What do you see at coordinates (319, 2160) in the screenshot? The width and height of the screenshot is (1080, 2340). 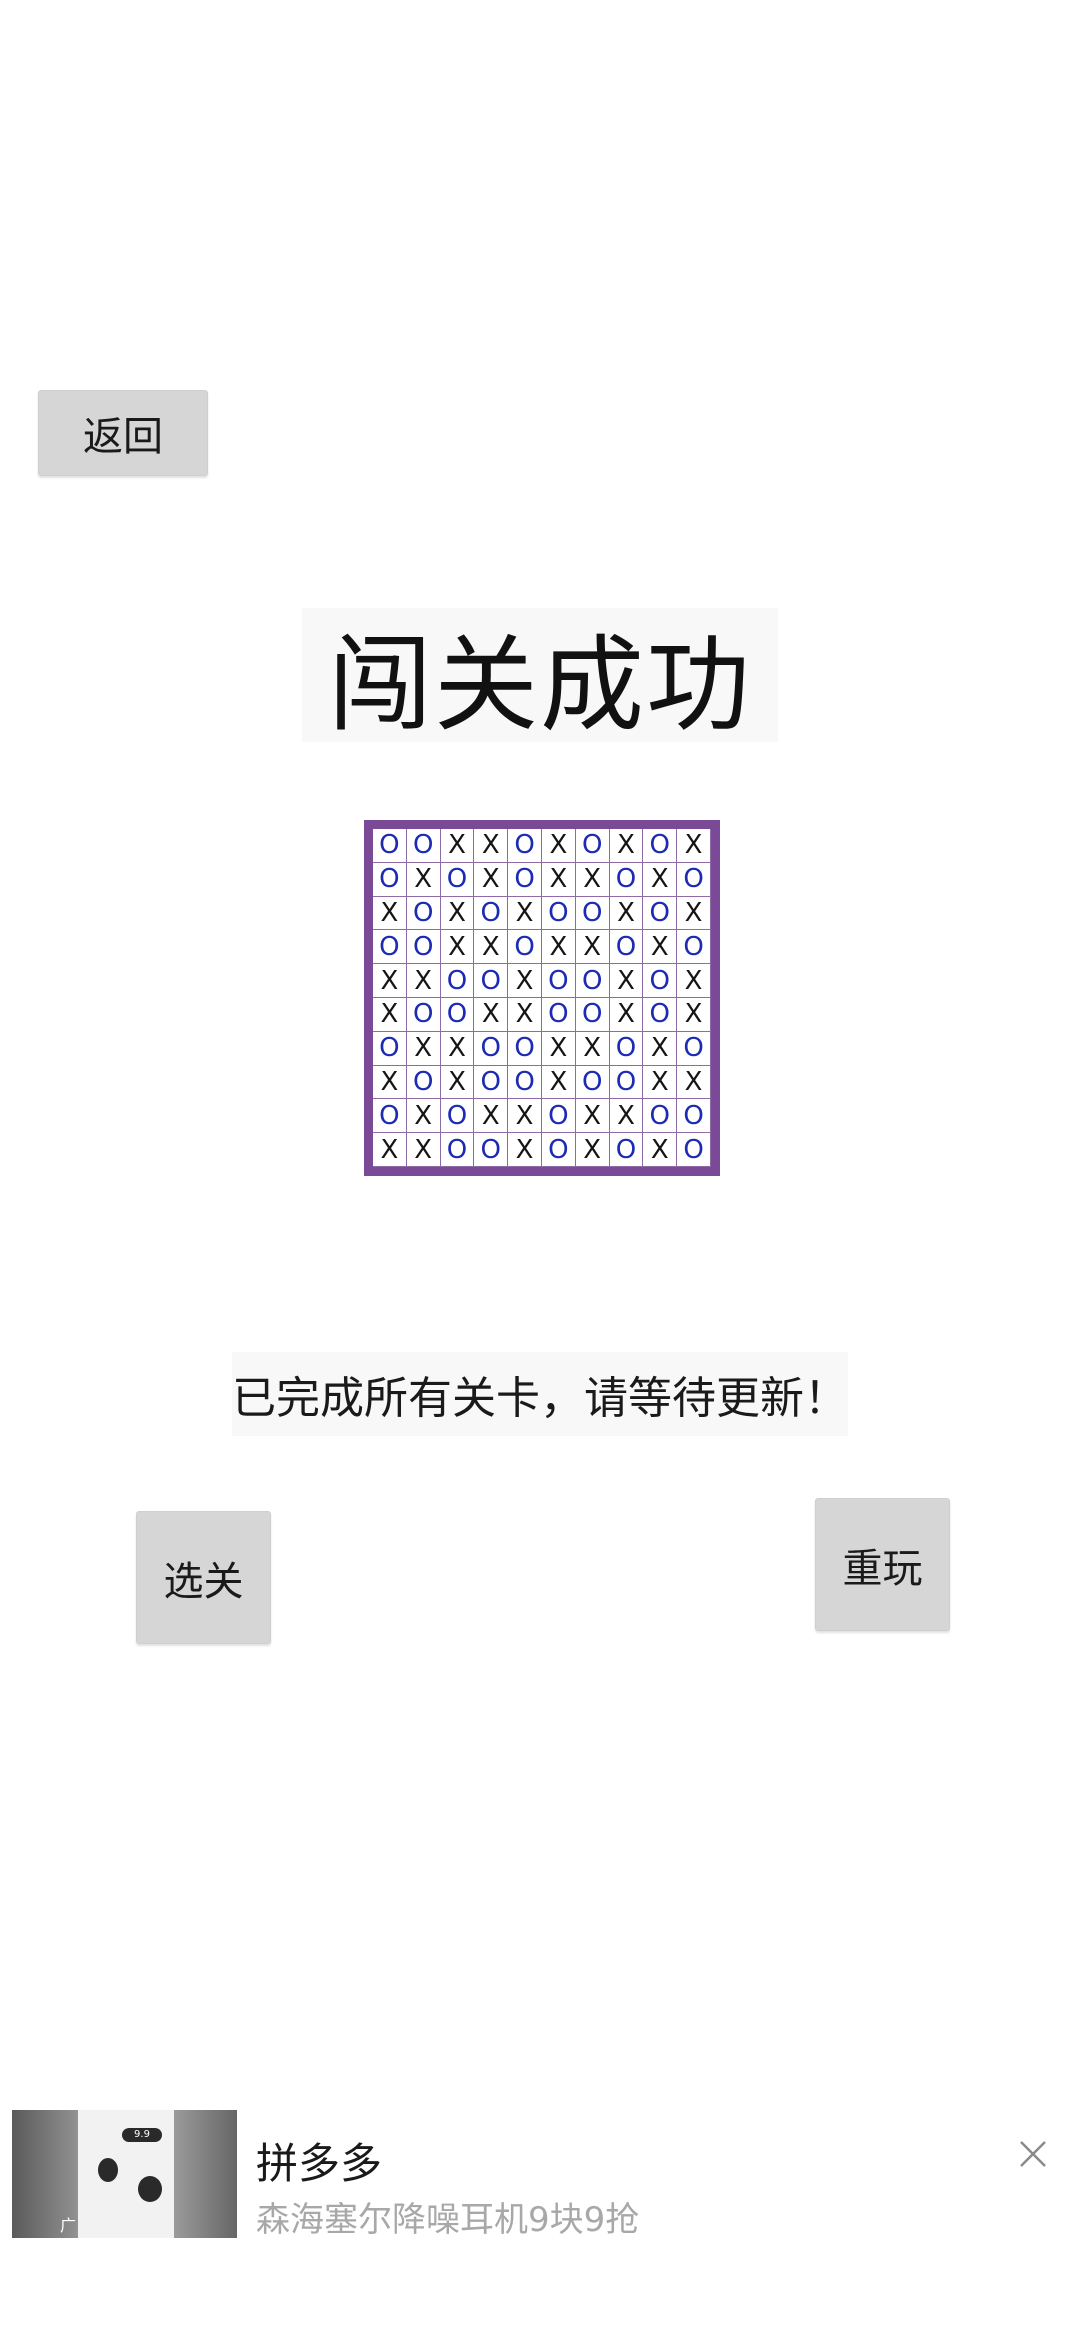 I see `ad-title: 拼多多` at bounding box center [319, 2160].